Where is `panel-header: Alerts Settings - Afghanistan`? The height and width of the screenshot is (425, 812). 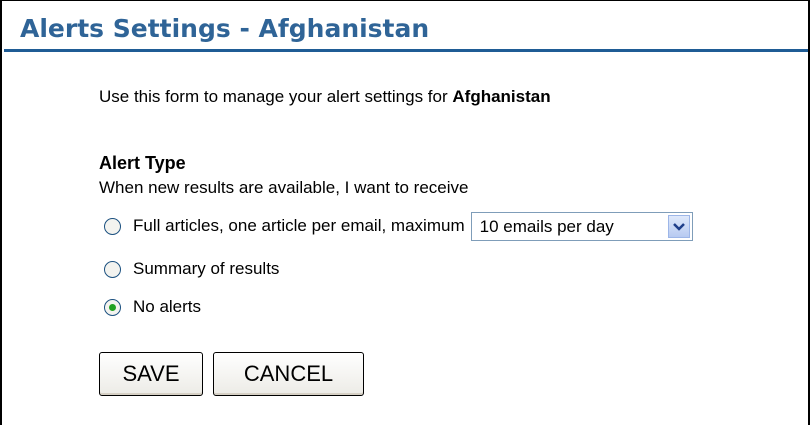
panel-header: Alerts Settings - Afghanistan is located at coordinates (406, 27).